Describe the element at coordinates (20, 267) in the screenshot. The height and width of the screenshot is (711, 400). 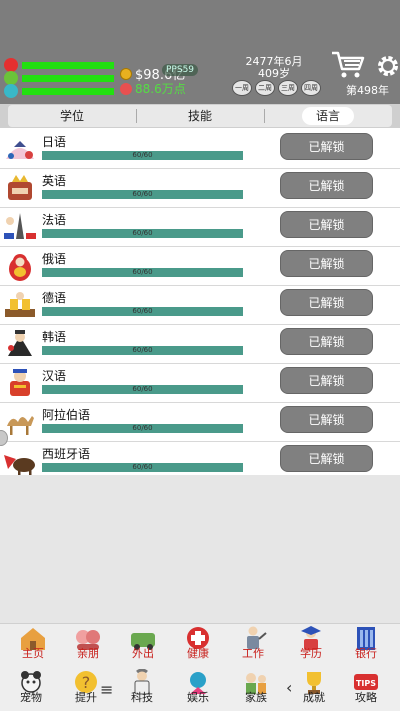
I see `russia-icon` at that location.